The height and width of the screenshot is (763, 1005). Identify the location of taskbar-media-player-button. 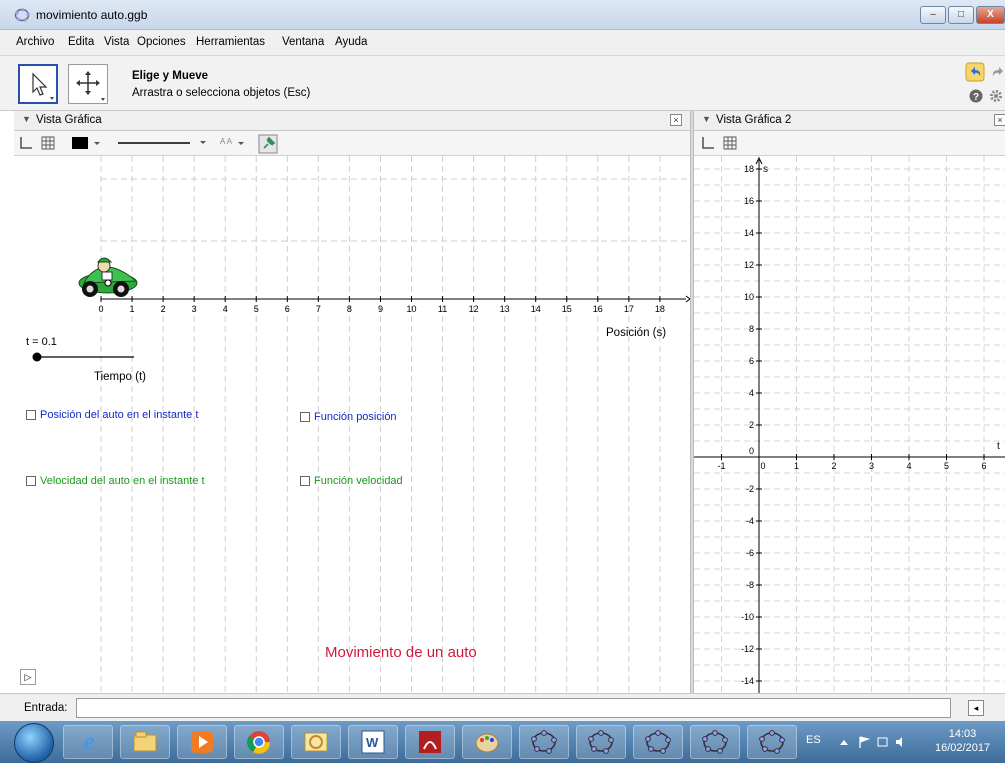
(202, 742).